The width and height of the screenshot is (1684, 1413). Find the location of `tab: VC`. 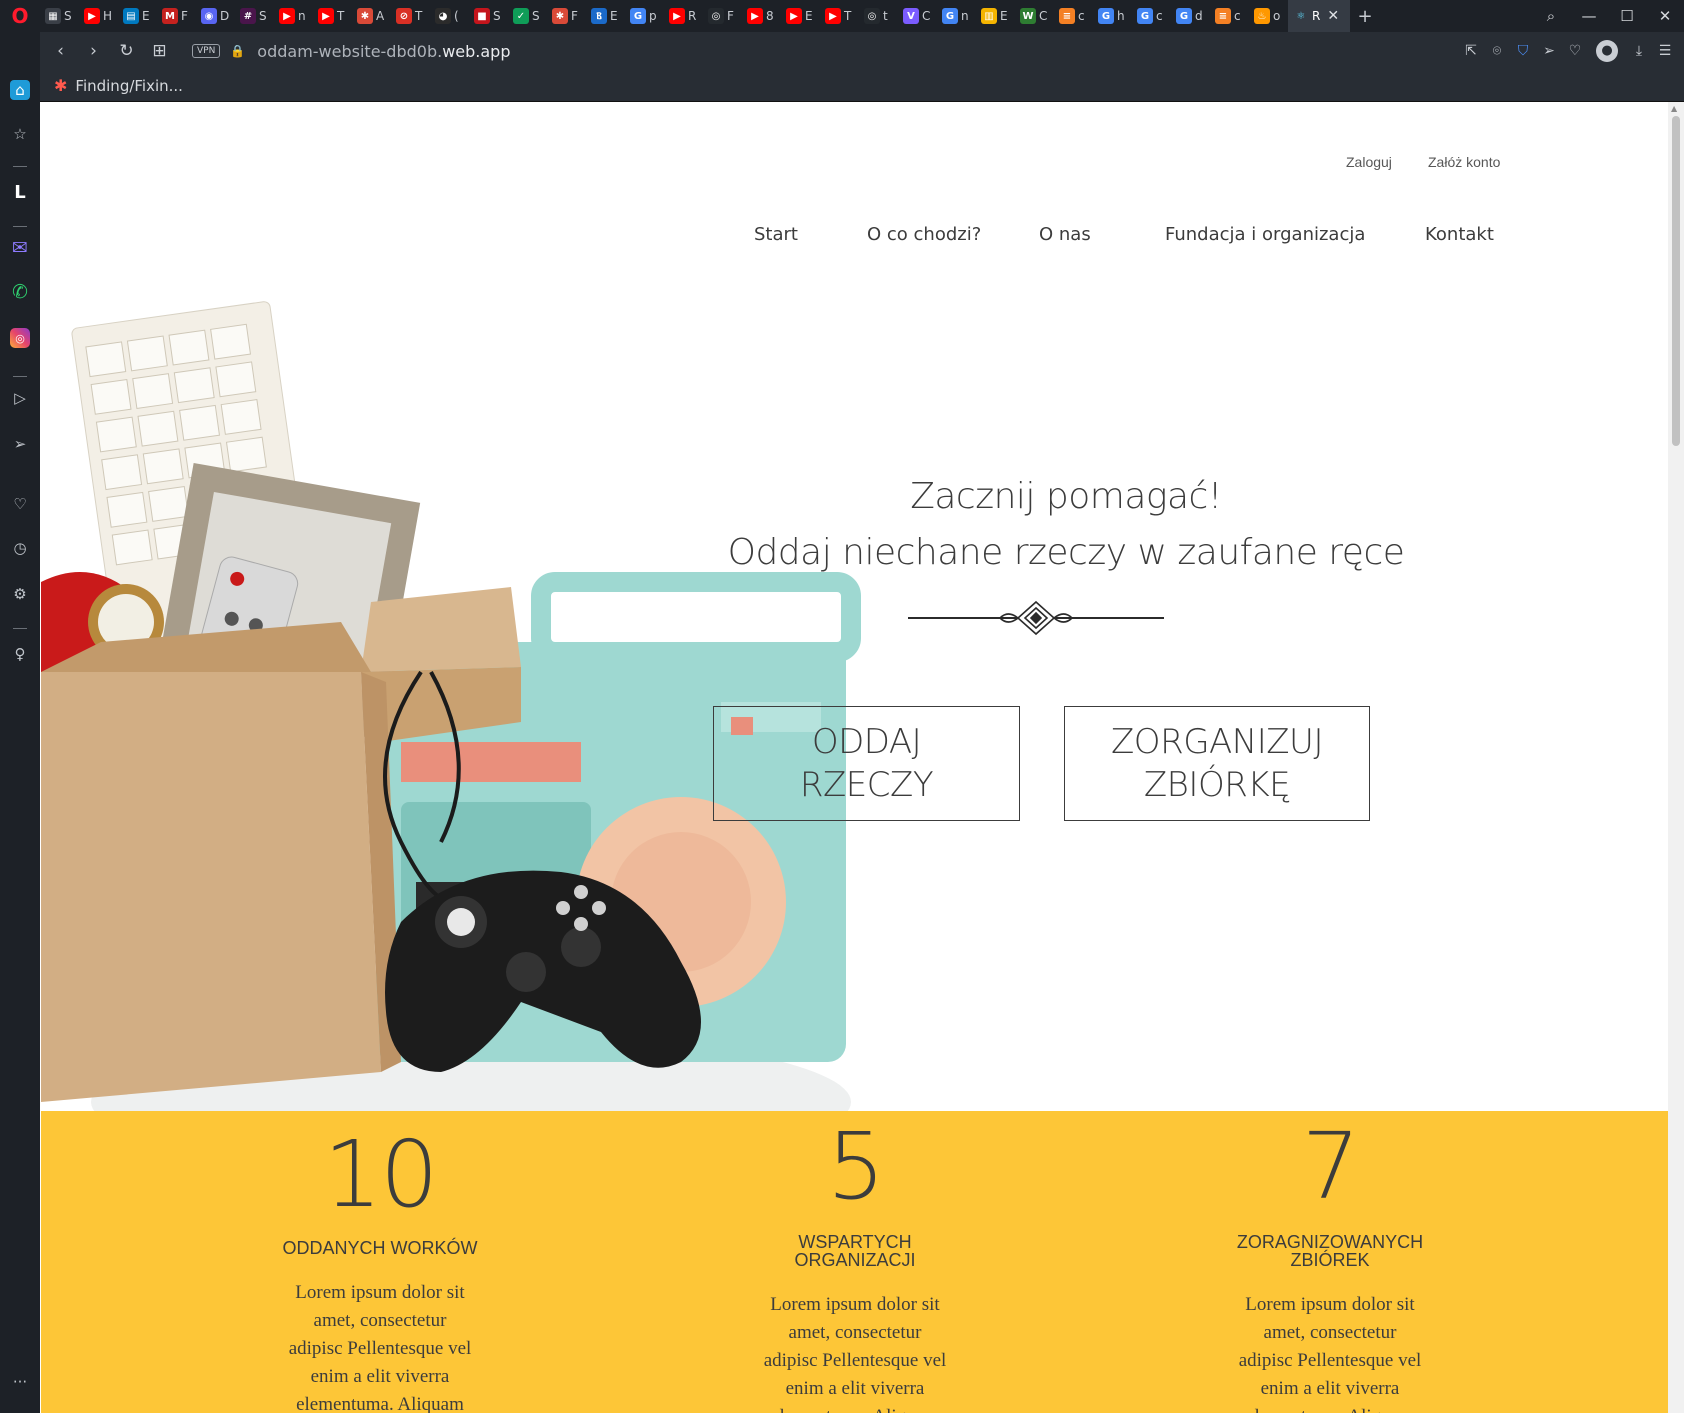

tab: VC is located at coordinates (917, 16).